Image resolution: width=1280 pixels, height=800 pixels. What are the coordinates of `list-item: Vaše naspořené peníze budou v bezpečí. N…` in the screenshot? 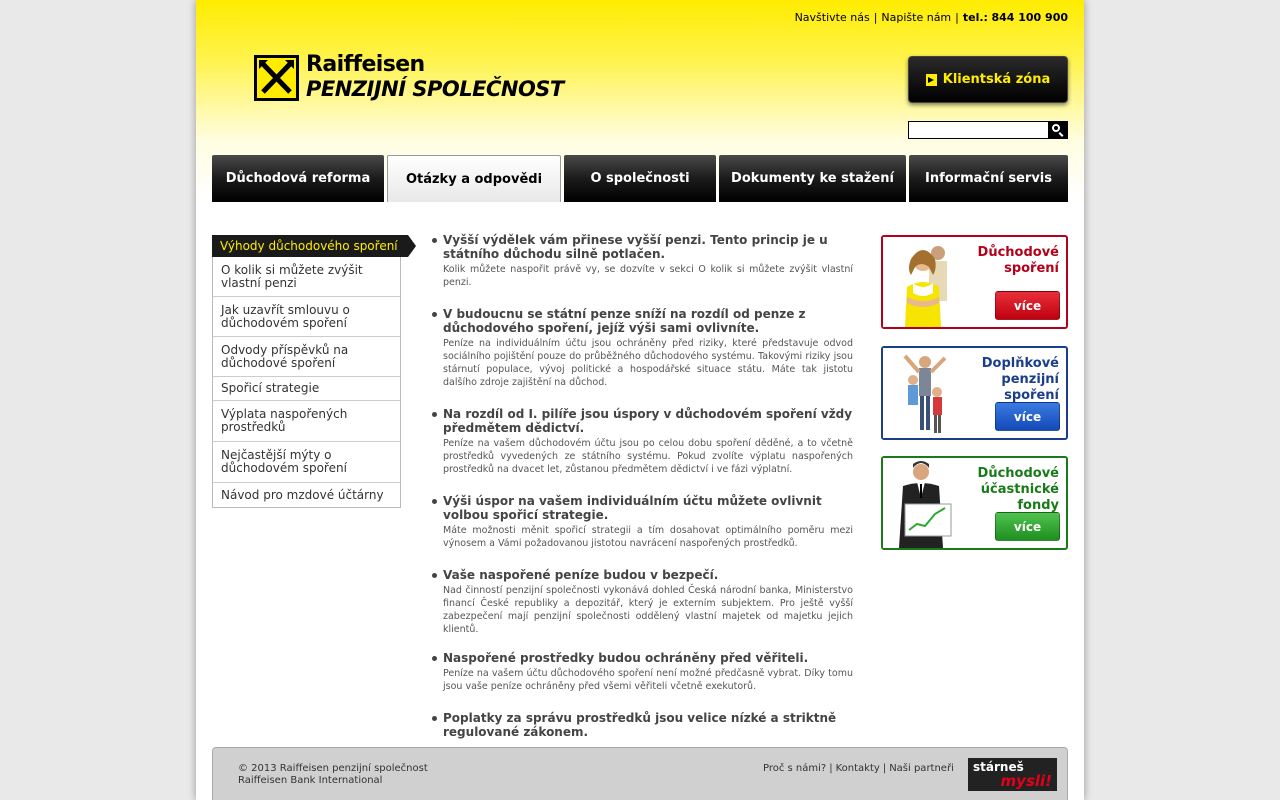 It's located at (642, 602).